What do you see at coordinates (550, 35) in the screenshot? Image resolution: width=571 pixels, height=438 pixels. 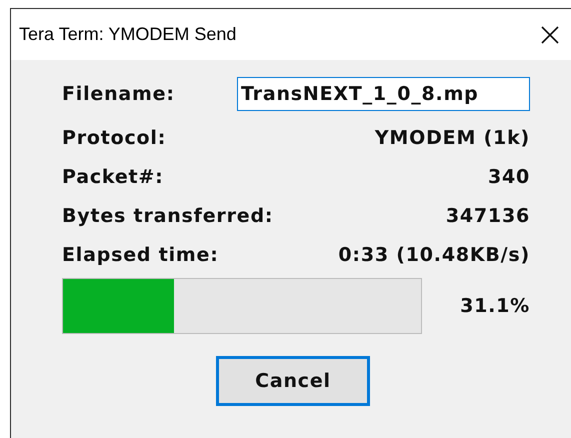 I see `close-icon` at bounding box center [550, 35].